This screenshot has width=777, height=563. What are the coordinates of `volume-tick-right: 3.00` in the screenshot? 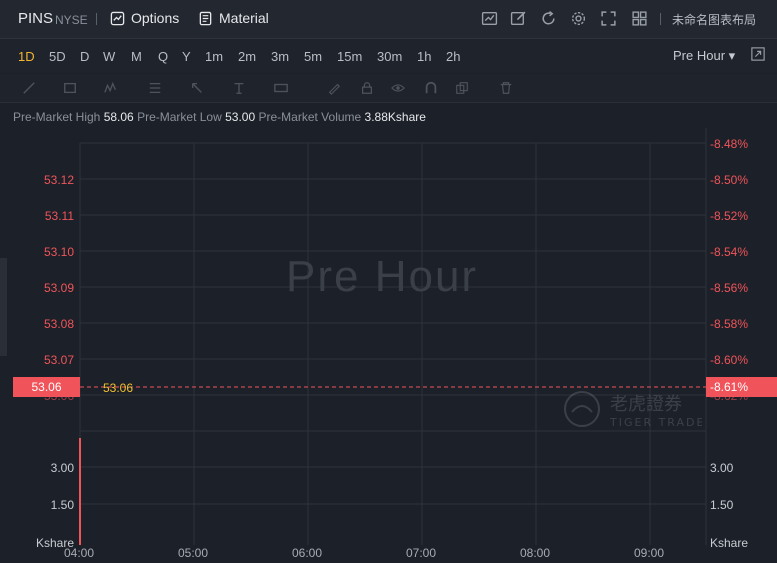 It's located at (722, 468).